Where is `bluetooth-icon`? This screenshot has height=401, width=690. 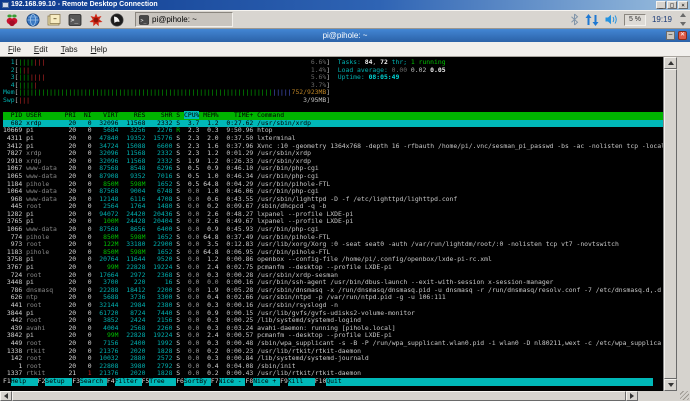
bluetooth-icon is located at coordinates (574, 19).